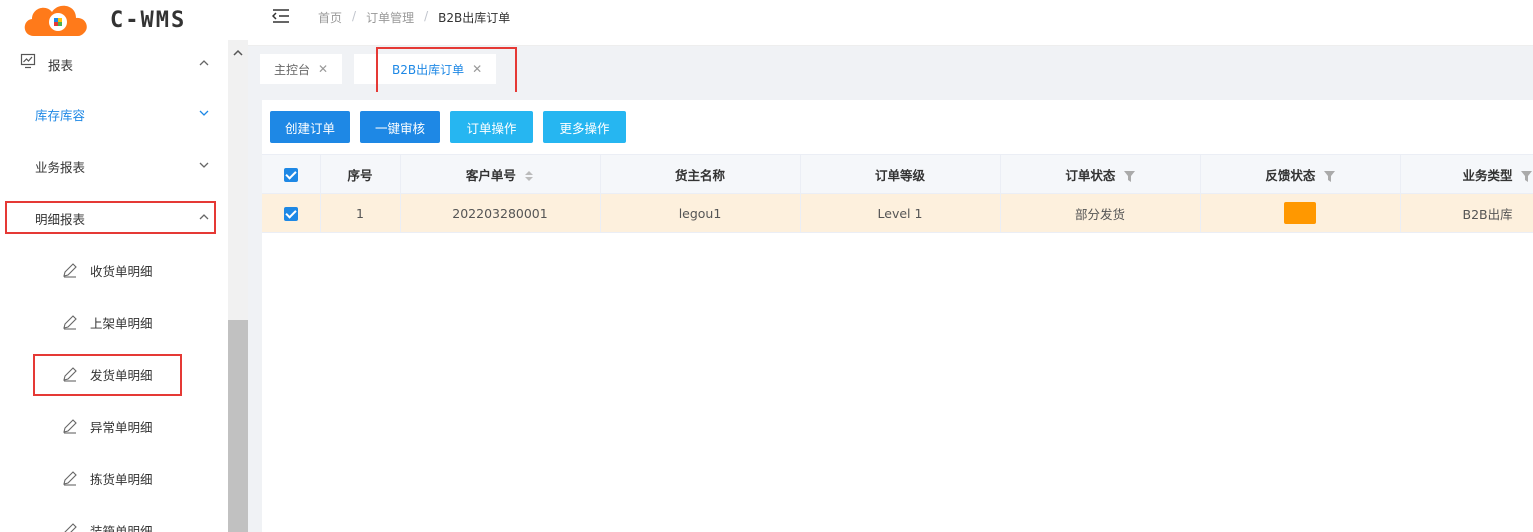 This screenshot has width=1533, height=532. I want to click on column-header-order-status: 订单状态, so click(1100, 174).